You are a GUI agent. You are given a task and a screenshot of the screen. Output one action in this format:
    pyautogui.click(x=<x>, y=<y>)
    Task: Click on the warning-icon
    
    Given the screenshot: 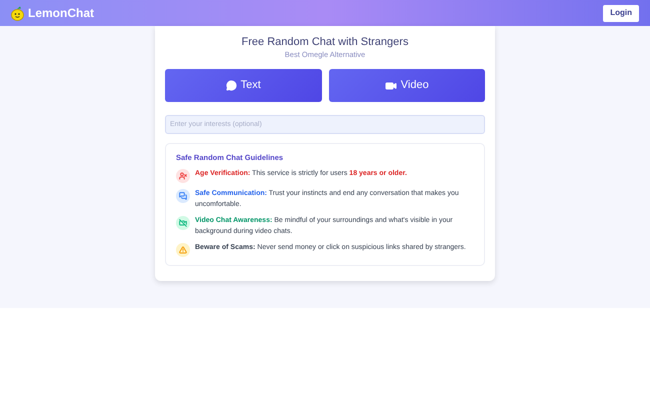 What is the action you would take?
    pyautogui.click(x=183, y=250)
    